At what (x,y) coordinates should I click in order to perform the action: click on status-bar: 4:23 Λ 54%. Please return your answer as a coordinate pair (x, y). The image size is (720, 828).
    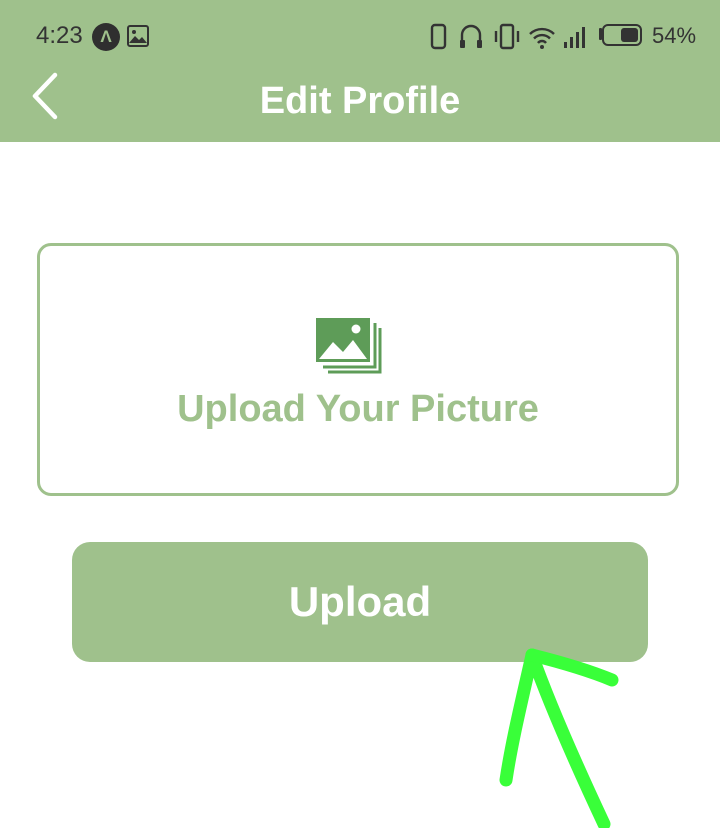
    Looking at the image, I should click on (360, 36).